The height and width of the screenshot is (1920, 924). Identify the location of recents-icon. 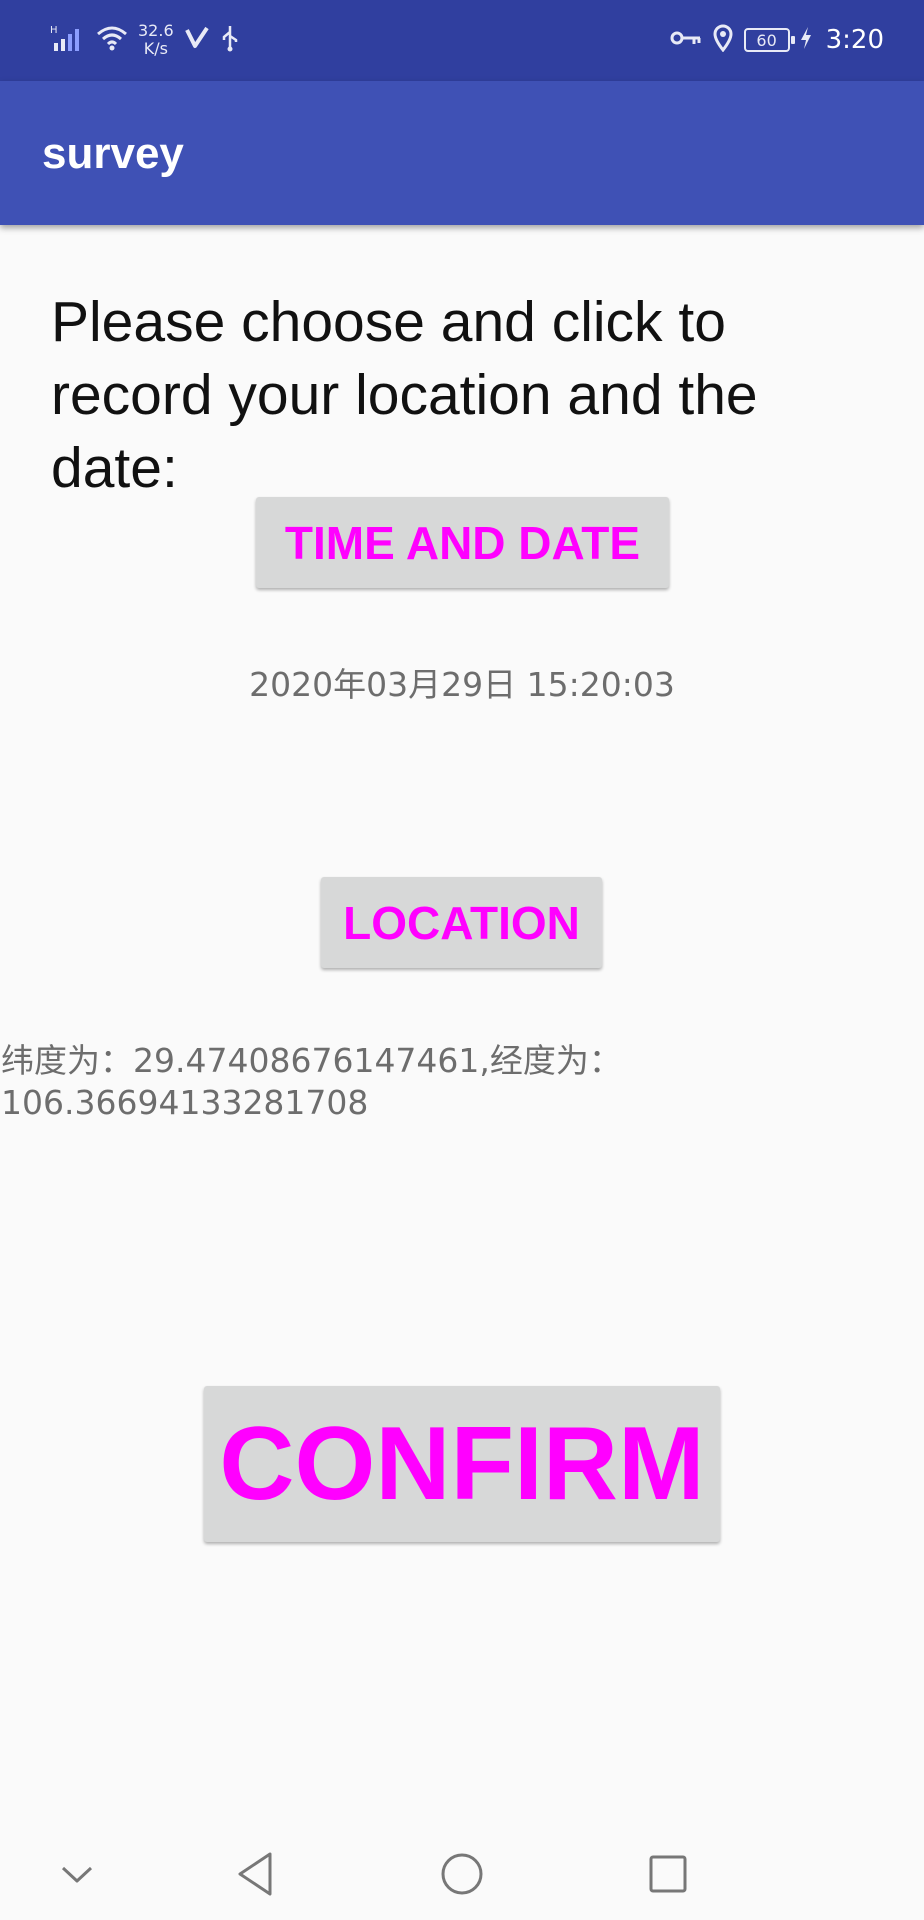
(668, 1874).